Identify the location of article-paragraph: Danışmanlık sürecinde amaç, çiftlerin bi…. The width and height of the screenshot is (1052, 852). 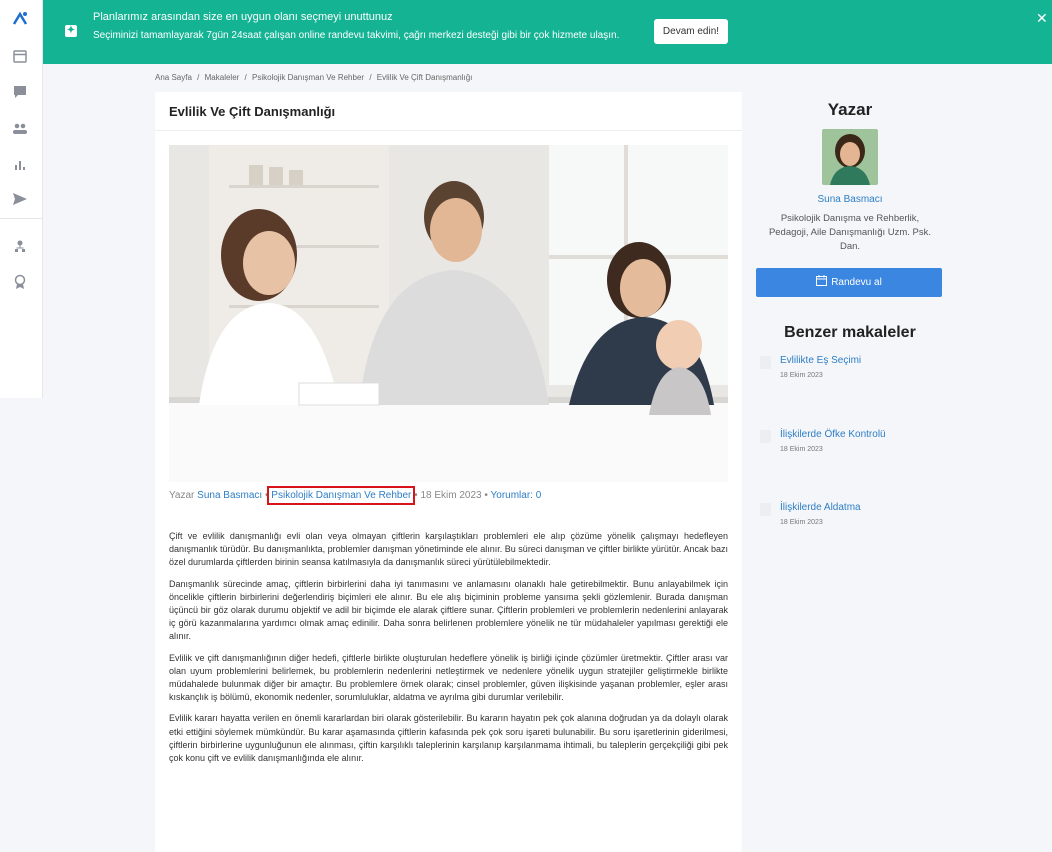
(448, 610).